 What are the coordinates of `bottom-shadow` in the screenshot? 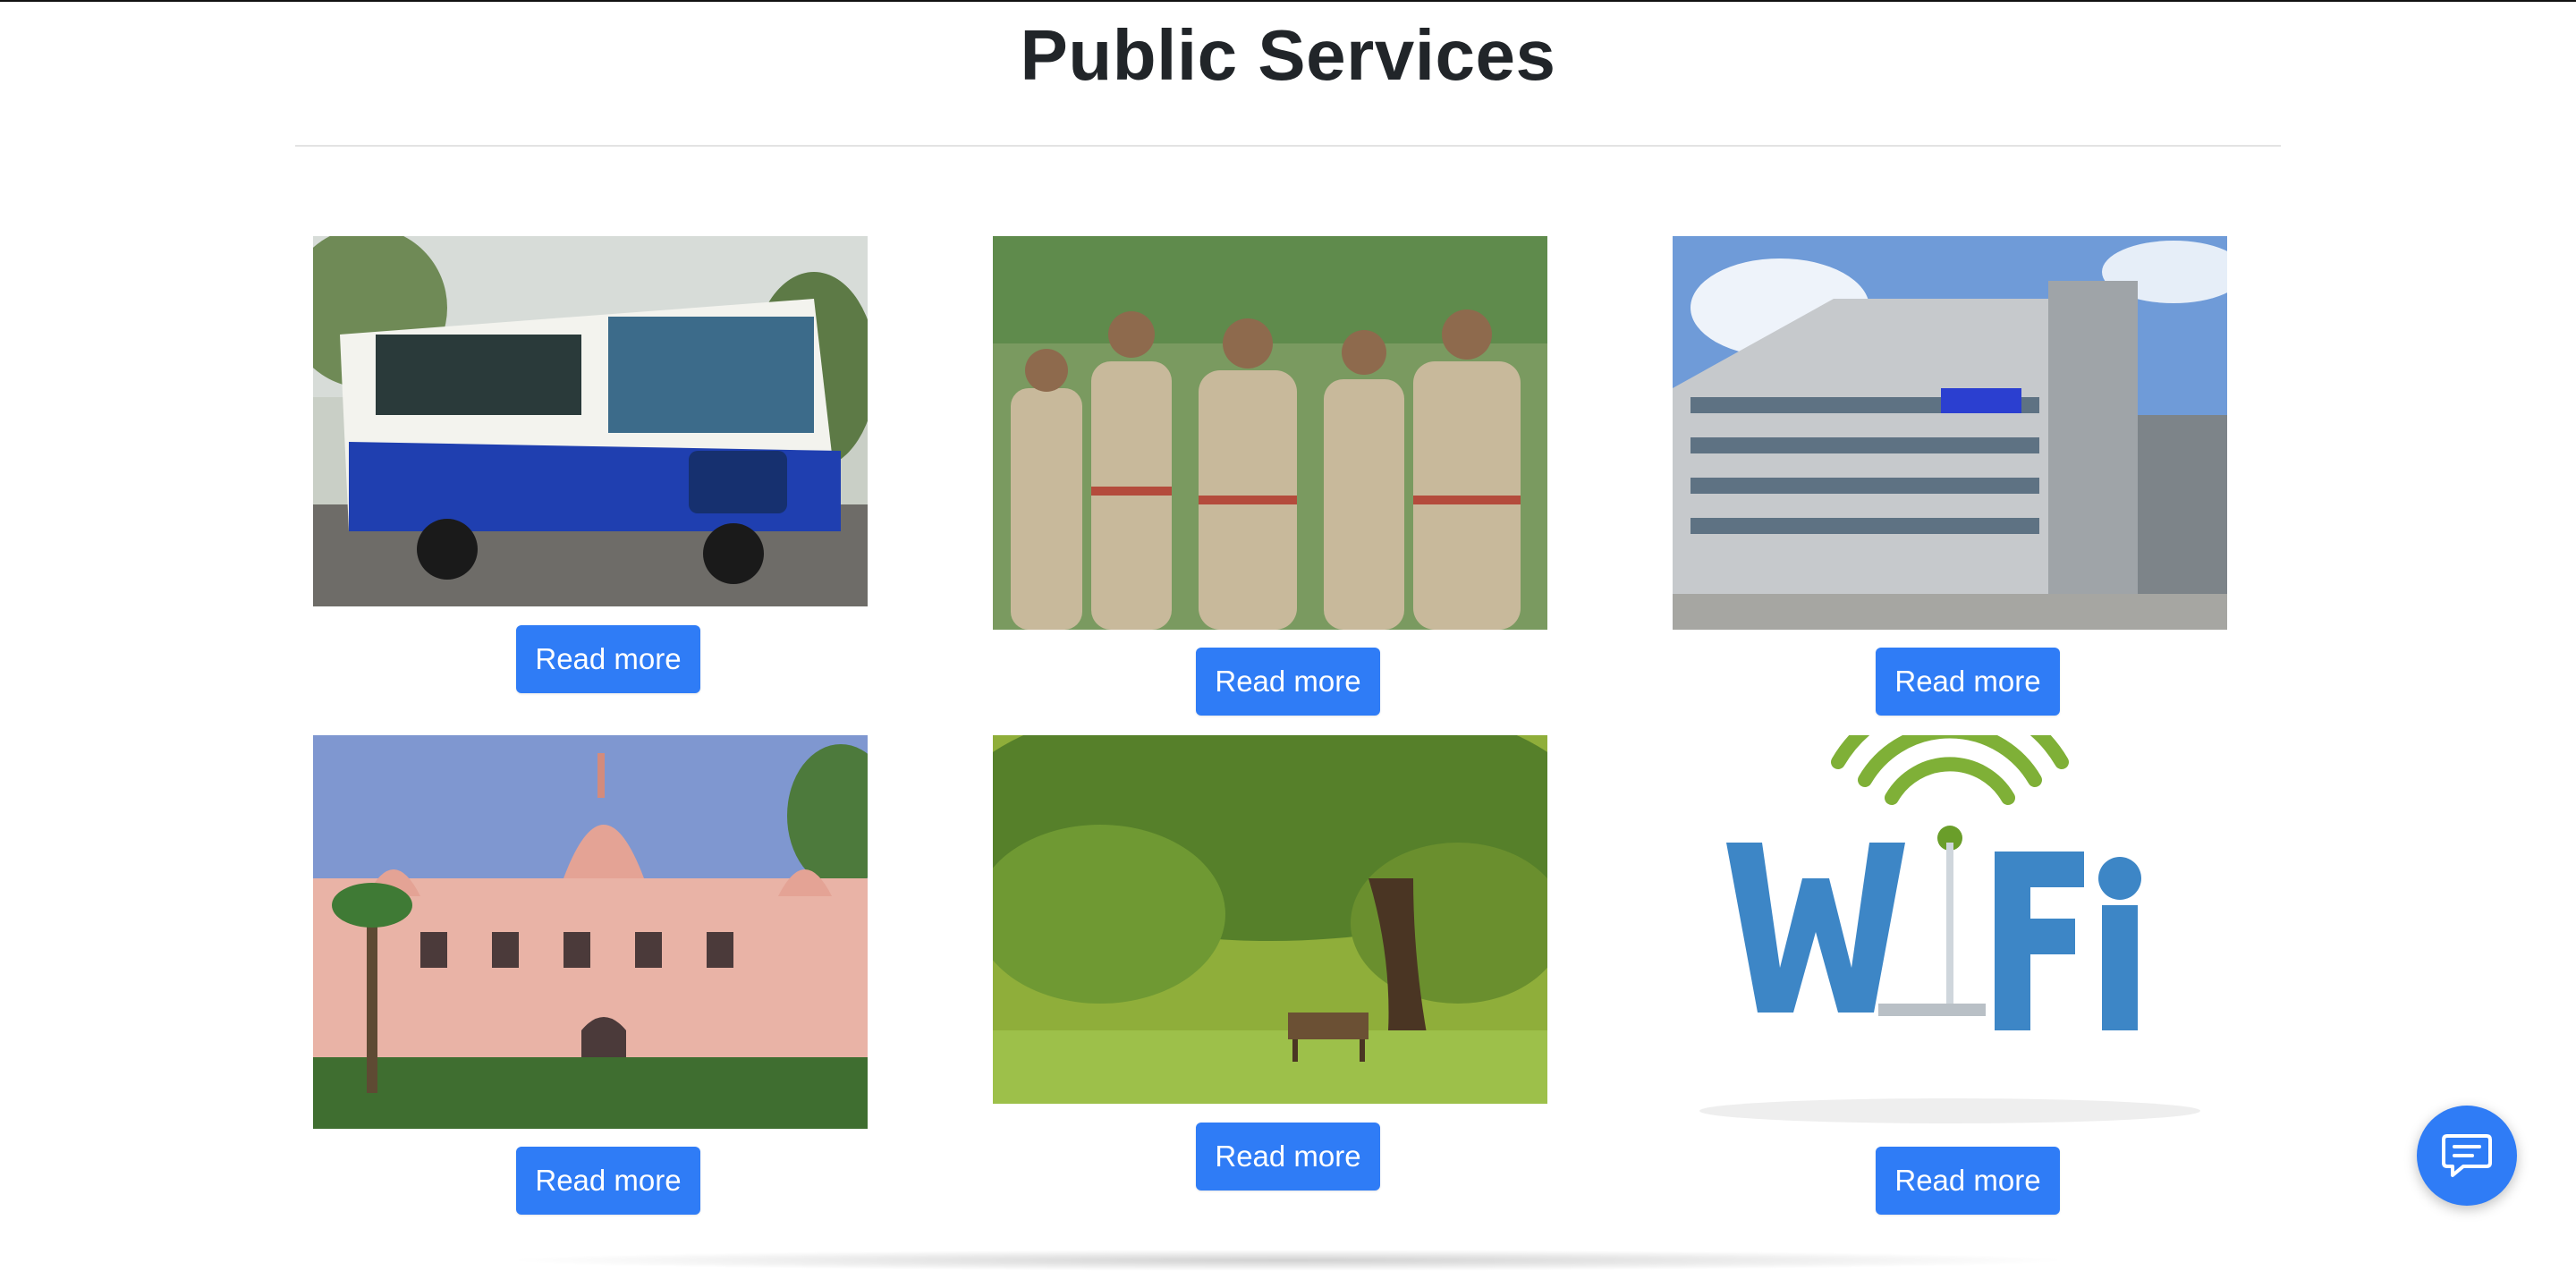 It's located at (1288, 1260).